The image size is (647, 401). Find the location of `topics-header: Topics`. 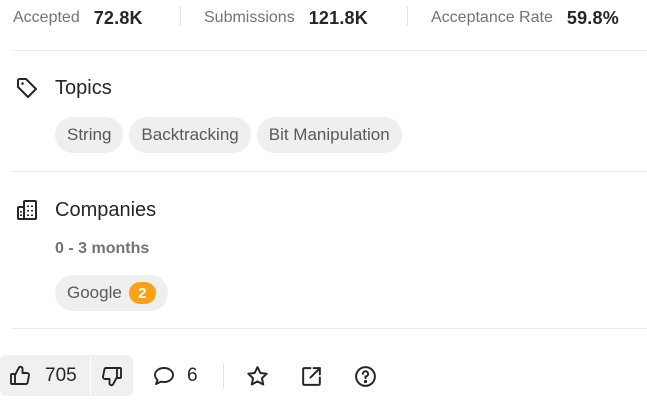

topics-header: Topics is located at coordinates (63, 88).